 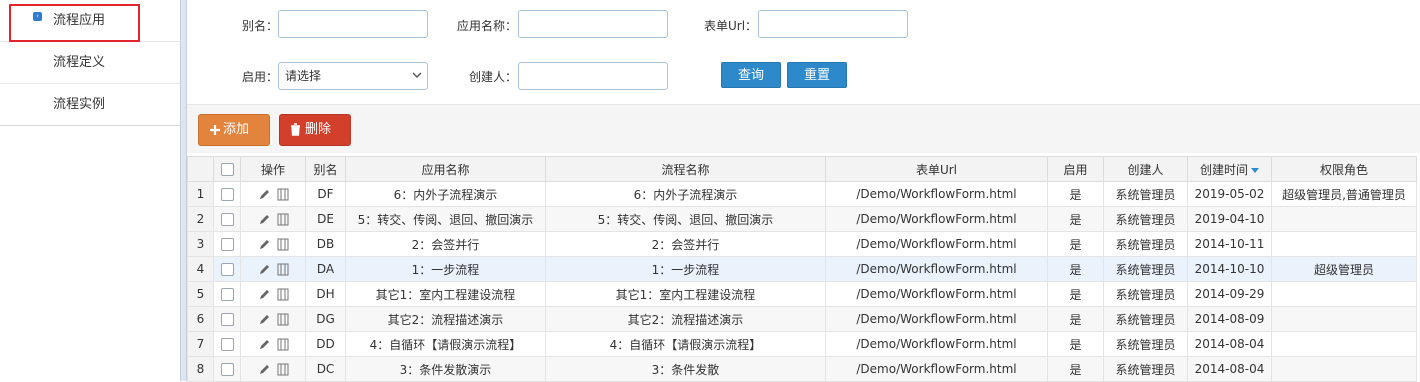 I want to click on cell-created-time: 2014-08-04, so click(x=1229, y=344).